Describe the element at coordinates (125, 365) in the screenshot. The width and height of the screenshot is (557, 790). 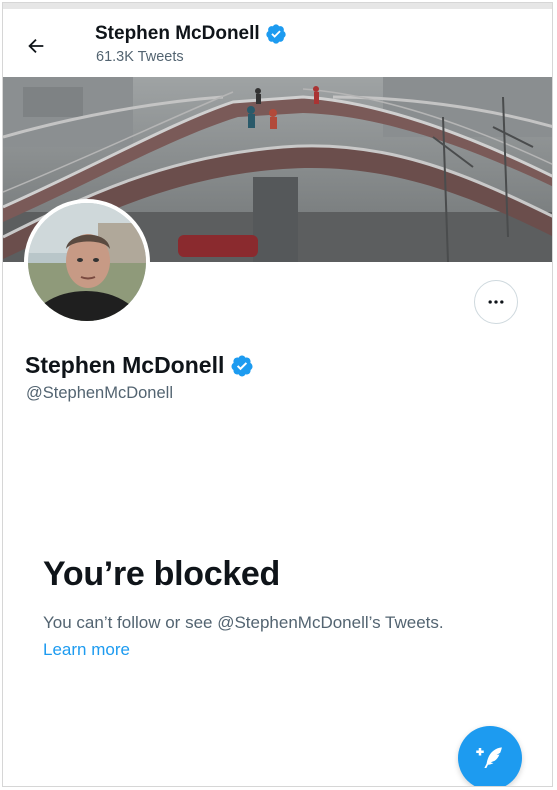
I see `profile-name: Stephen McDonell` at that location.